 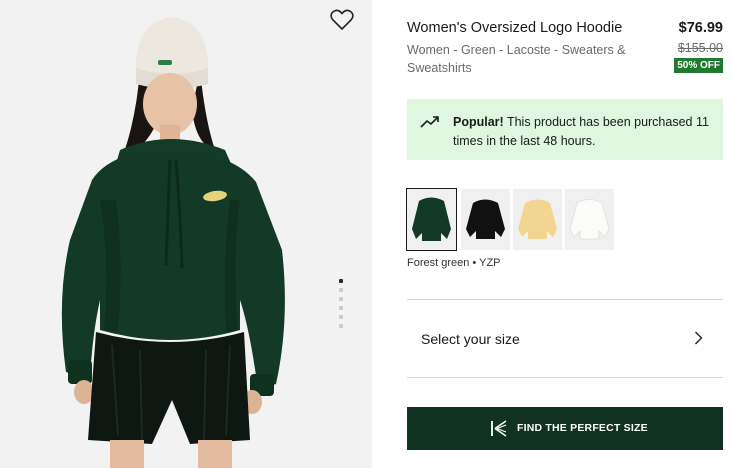 I want to click on swatch-black, so click(x=485, y=219).